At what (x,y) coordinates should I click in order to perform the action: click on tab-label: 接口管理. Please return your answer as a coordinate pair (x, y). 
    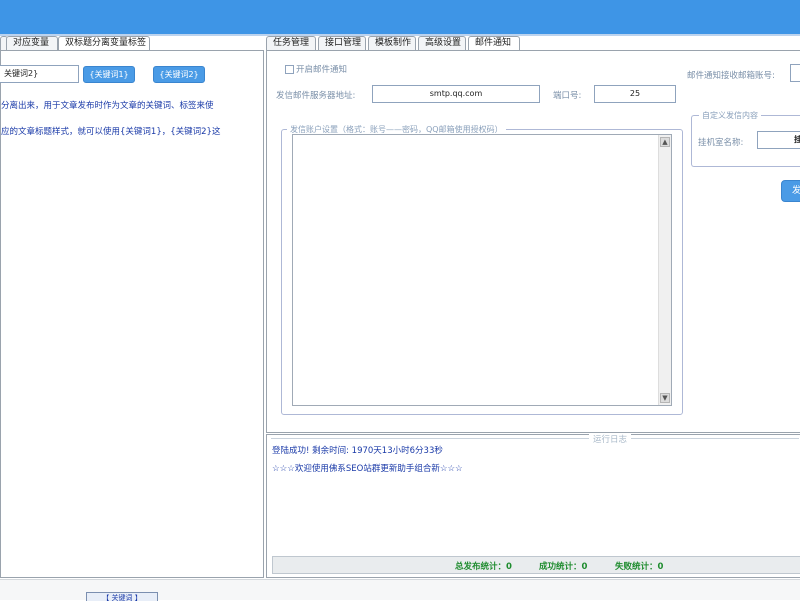
    Looking at the image, I should click on (343, 43).